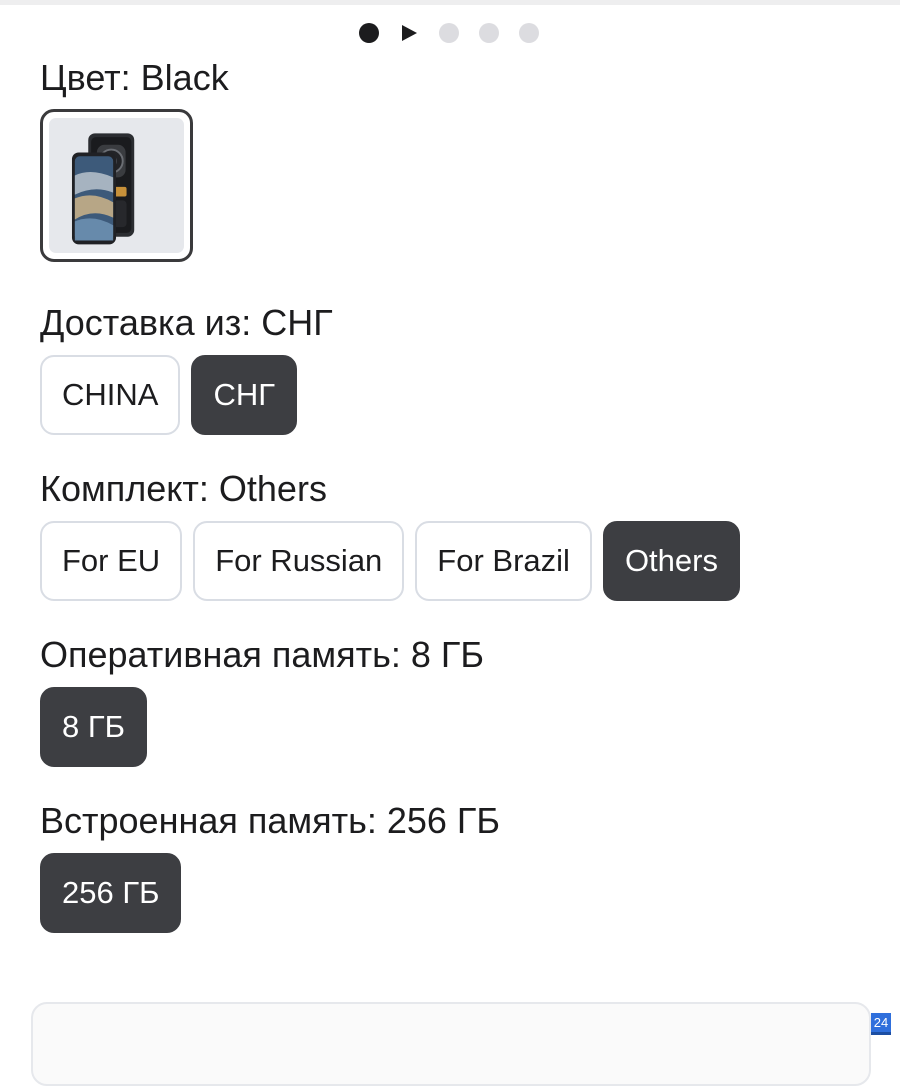  Describe the element at coordinates (183, 488) in the screenshot. I see `kit-label: Комплект: Others` at that location.